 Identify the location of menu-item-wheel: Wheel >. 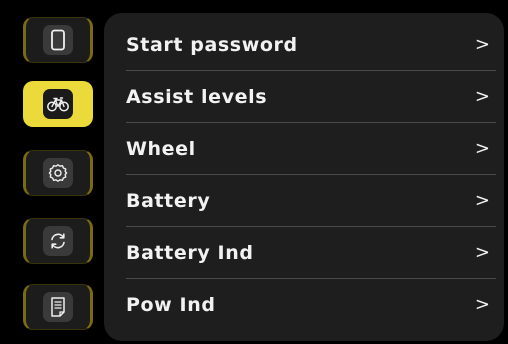
(304, 149).